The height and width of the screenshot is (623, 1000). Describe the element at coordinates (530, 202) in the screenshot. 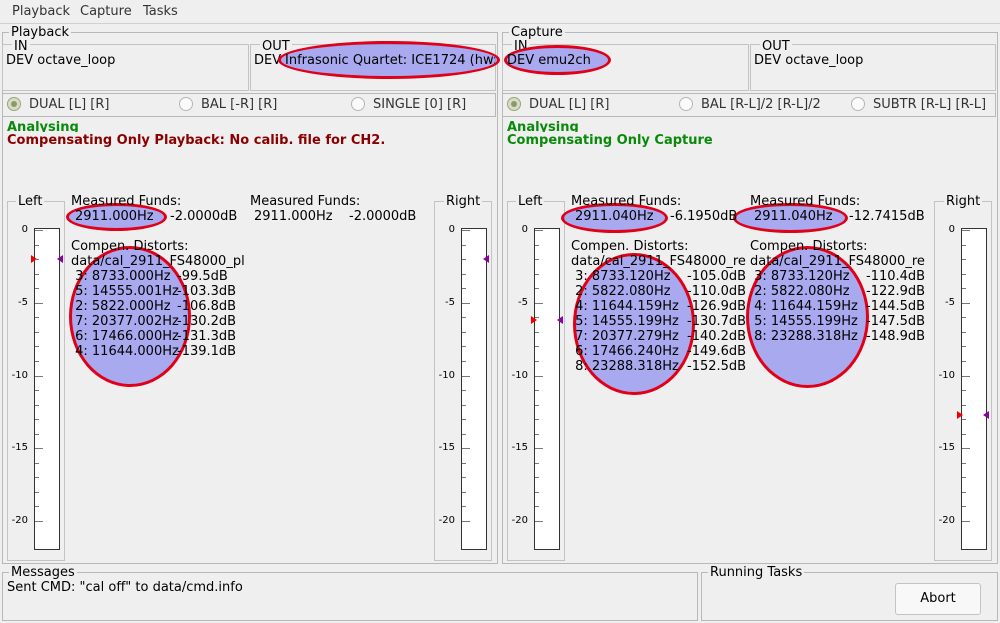

I see `capture-left-meter-label: Left` at that location.